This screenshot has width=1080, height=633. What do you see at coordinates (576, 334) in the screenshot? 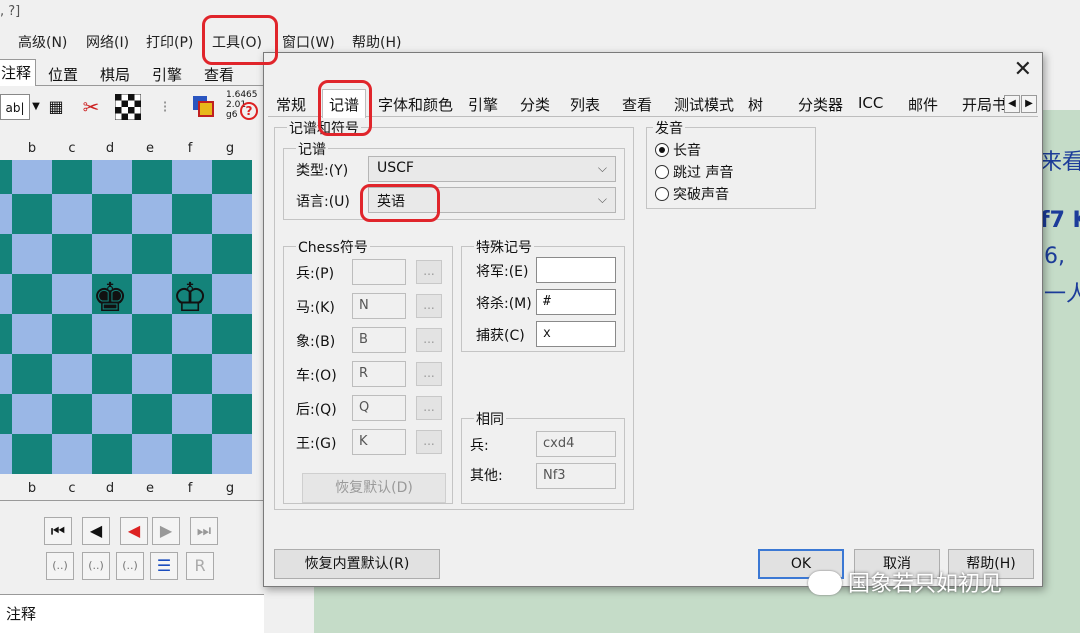
I see `capture-symbol-input: x` at bounding box center [576, 334].